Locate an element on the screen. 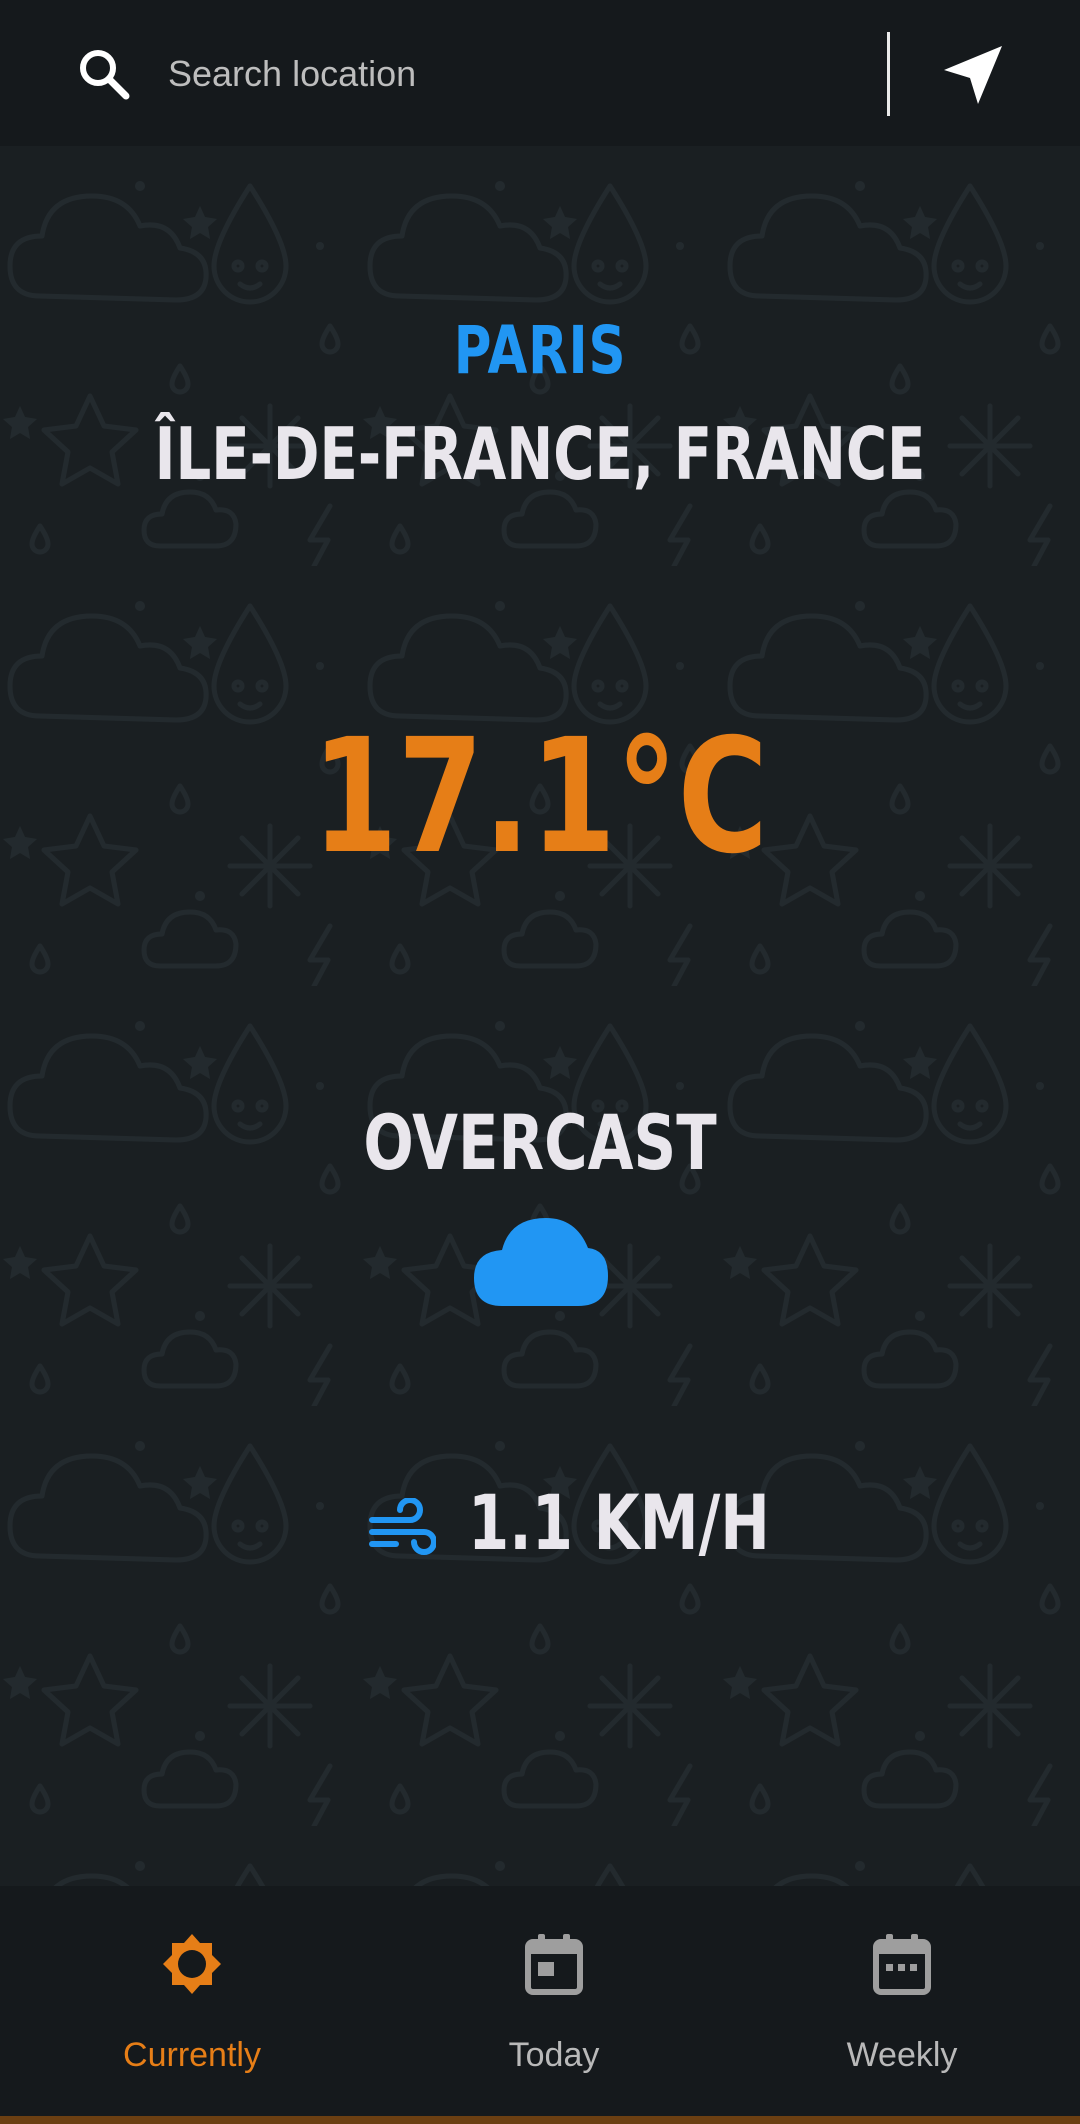 This screenshot has height=2124, width=1080. wind-speed: 1.1 KM/H is located at coordinates (619, 1522).